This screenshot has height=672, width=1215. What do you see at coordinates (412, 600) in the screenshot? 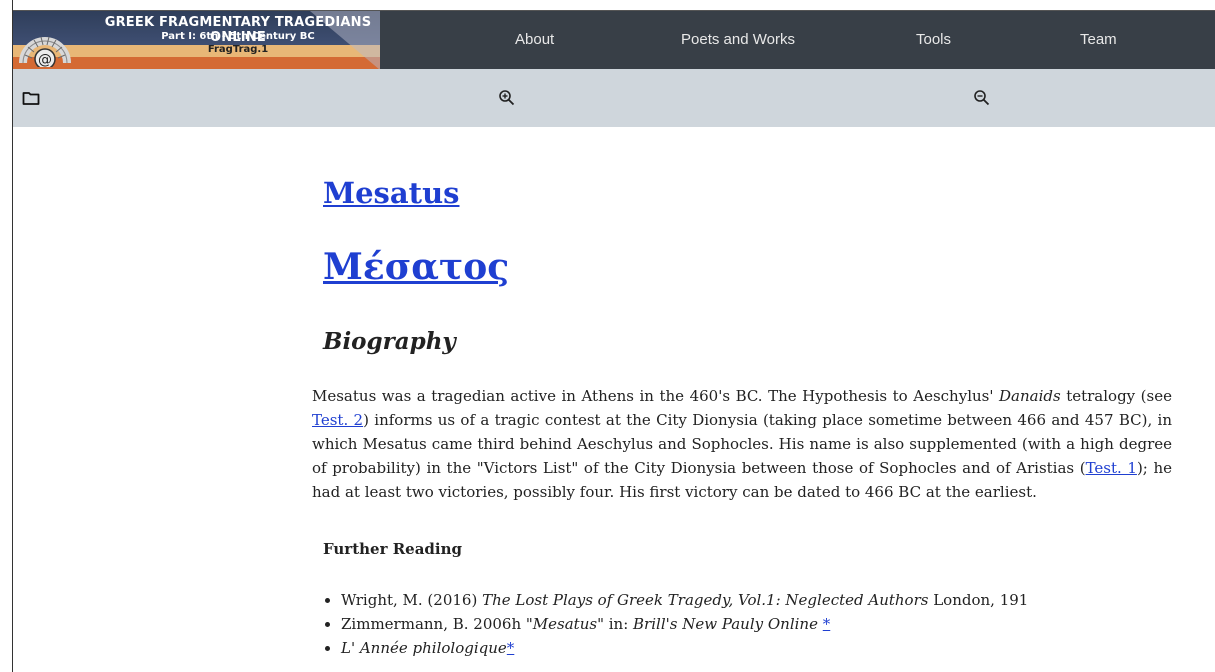
I see `ref-text: Wright, M. (2016)` at bounding box center [412, 600].